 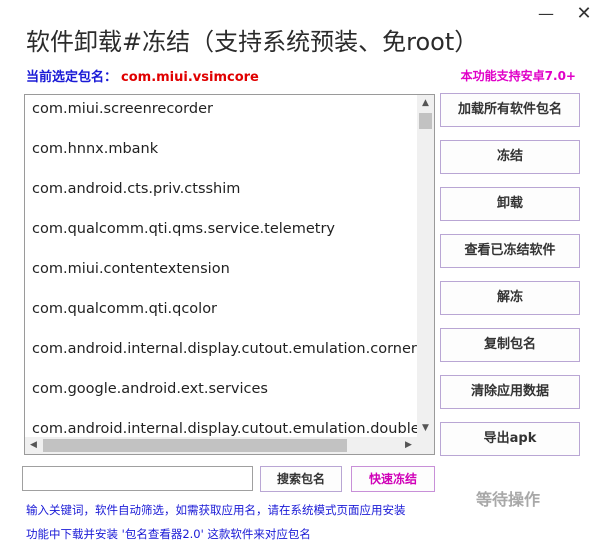 I want to click on package-list-item: com.android.cts.priv.ctsshim, so click(x=221, y=195).